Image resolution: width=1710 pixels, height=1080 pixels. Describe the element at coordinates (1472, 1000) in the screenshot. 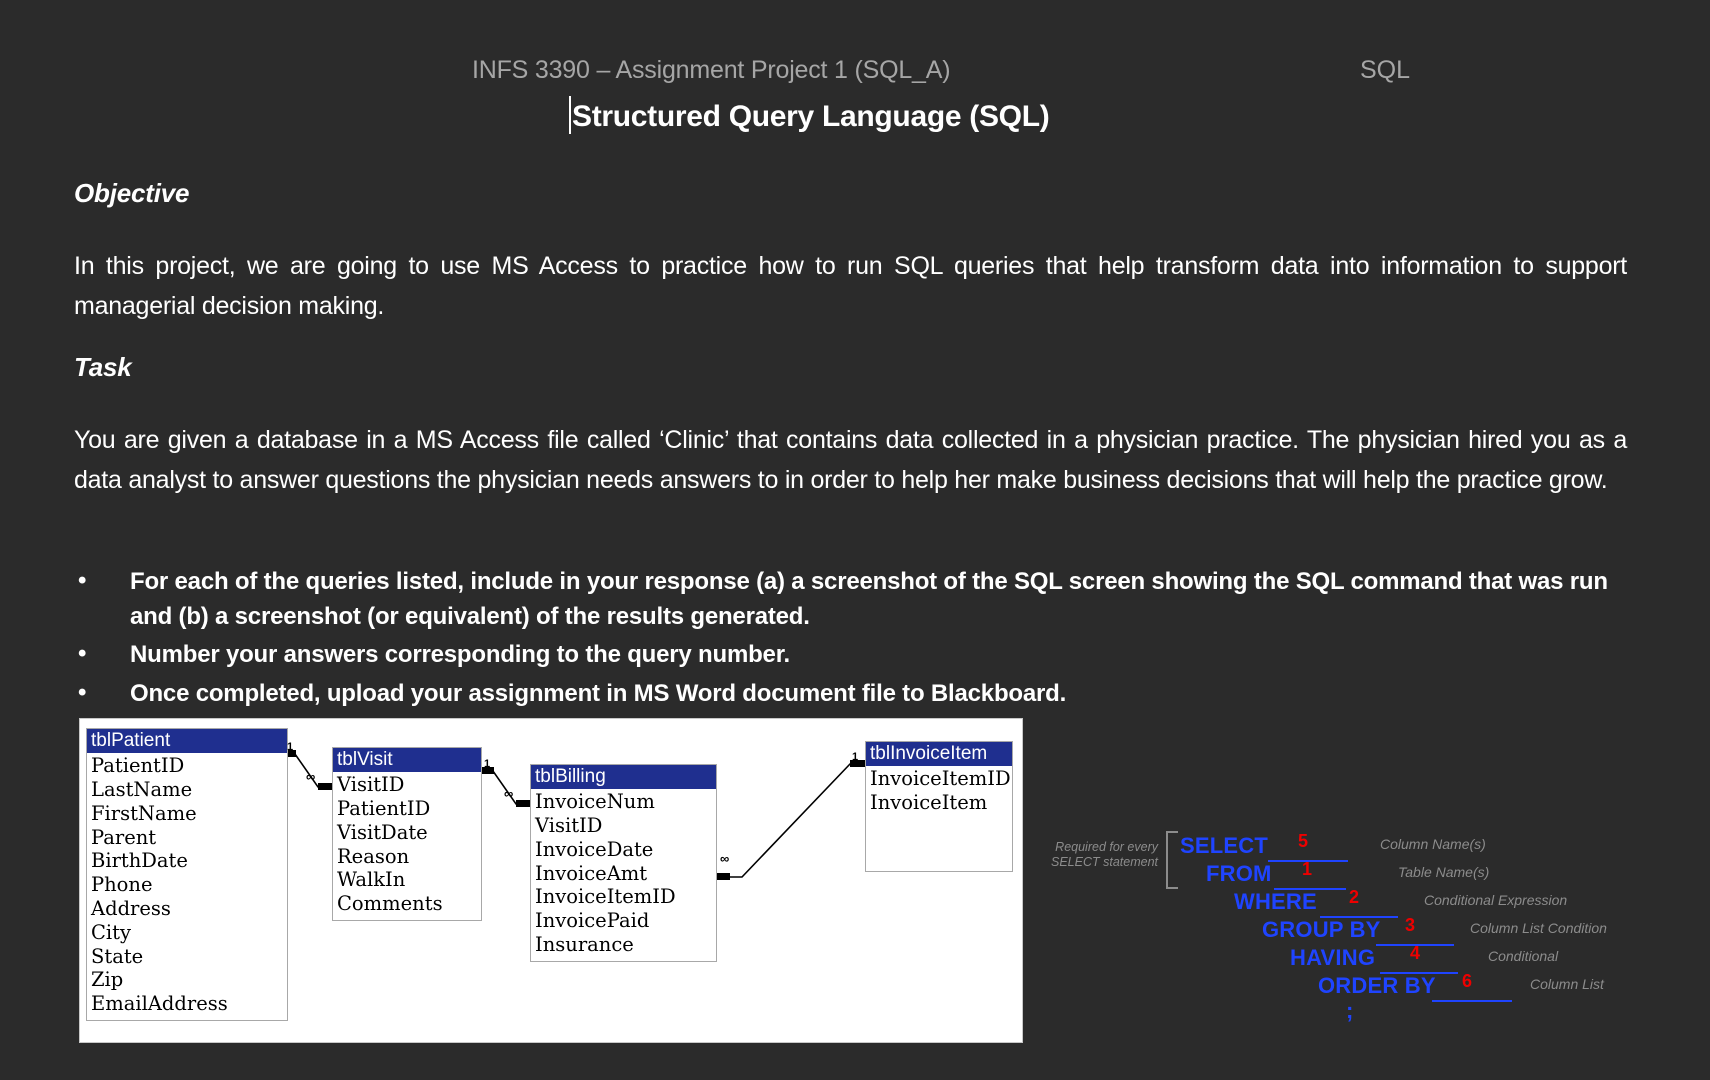

I see `sql-blank-order-by` at that location.